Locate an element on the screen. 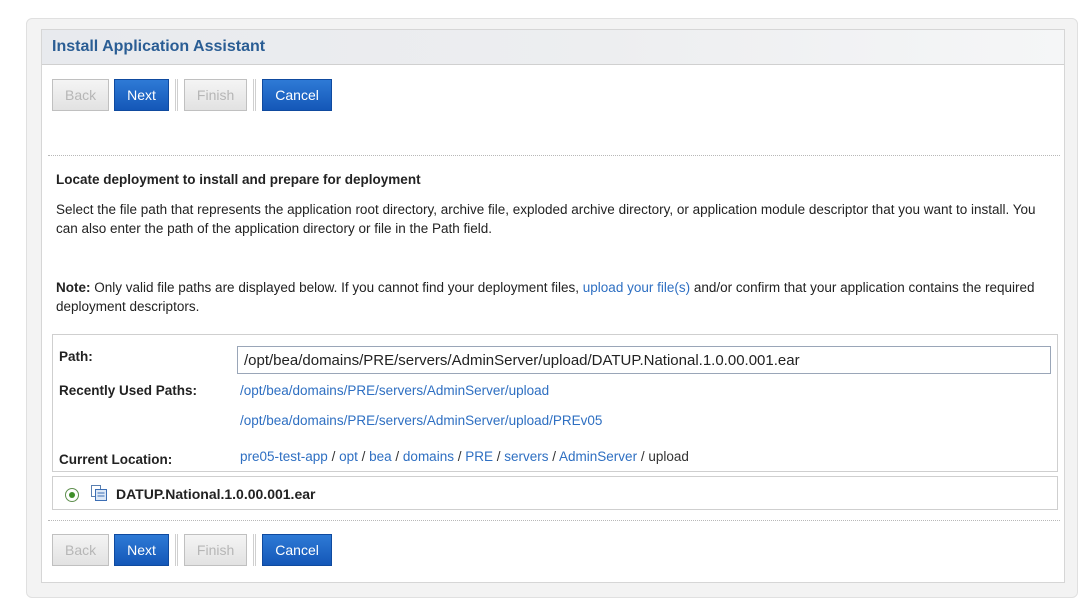 This screenshot has width=1089, height=608. current-location-label: Current Location: is located at coordinates (116, 459).